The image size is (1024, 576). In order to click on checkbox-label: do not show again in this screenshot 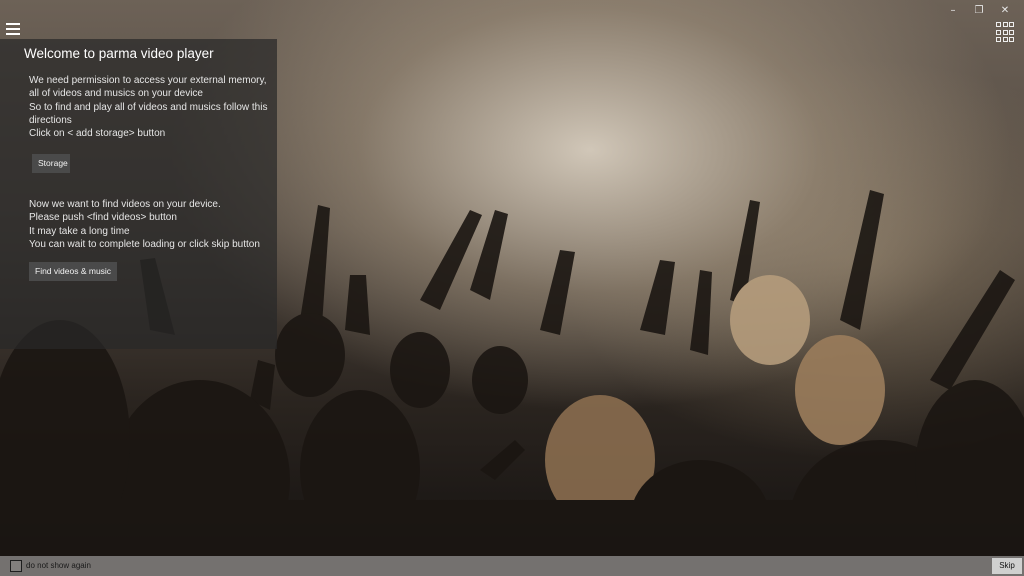, I will do `click(58, 565)`.